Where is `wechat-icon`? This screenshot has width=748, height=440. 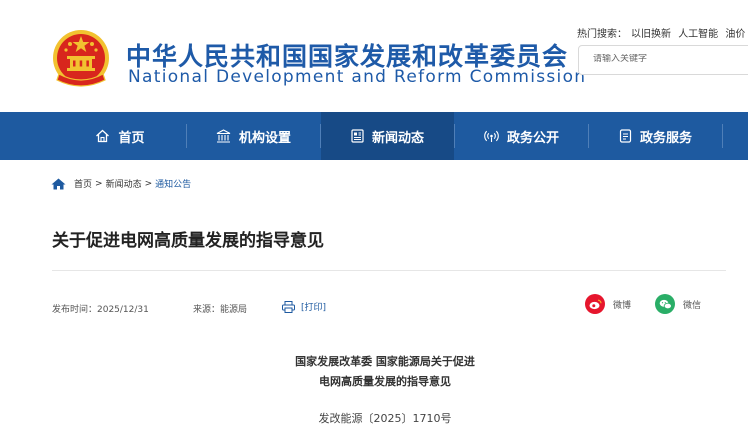 wechat-icon is located at coordinates (665, 304).